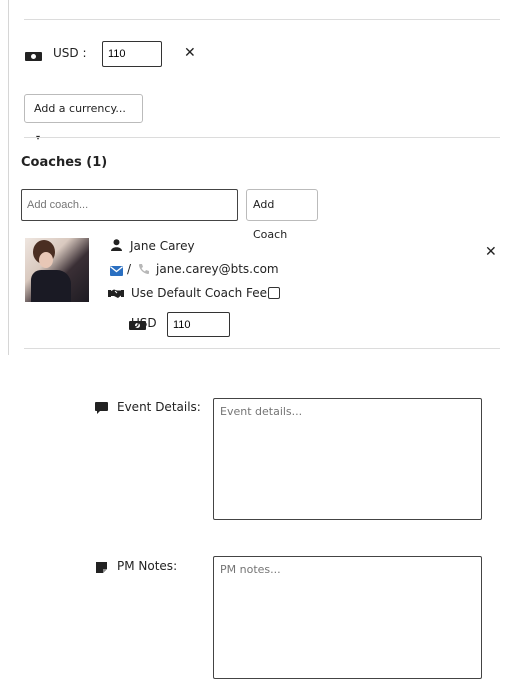 The width and height of the screenshot is (509, 688). Describe the element at coordinates (217, 269) in the screenshot. I see `coach-email-link: jane.carey@bts.com` at that location.